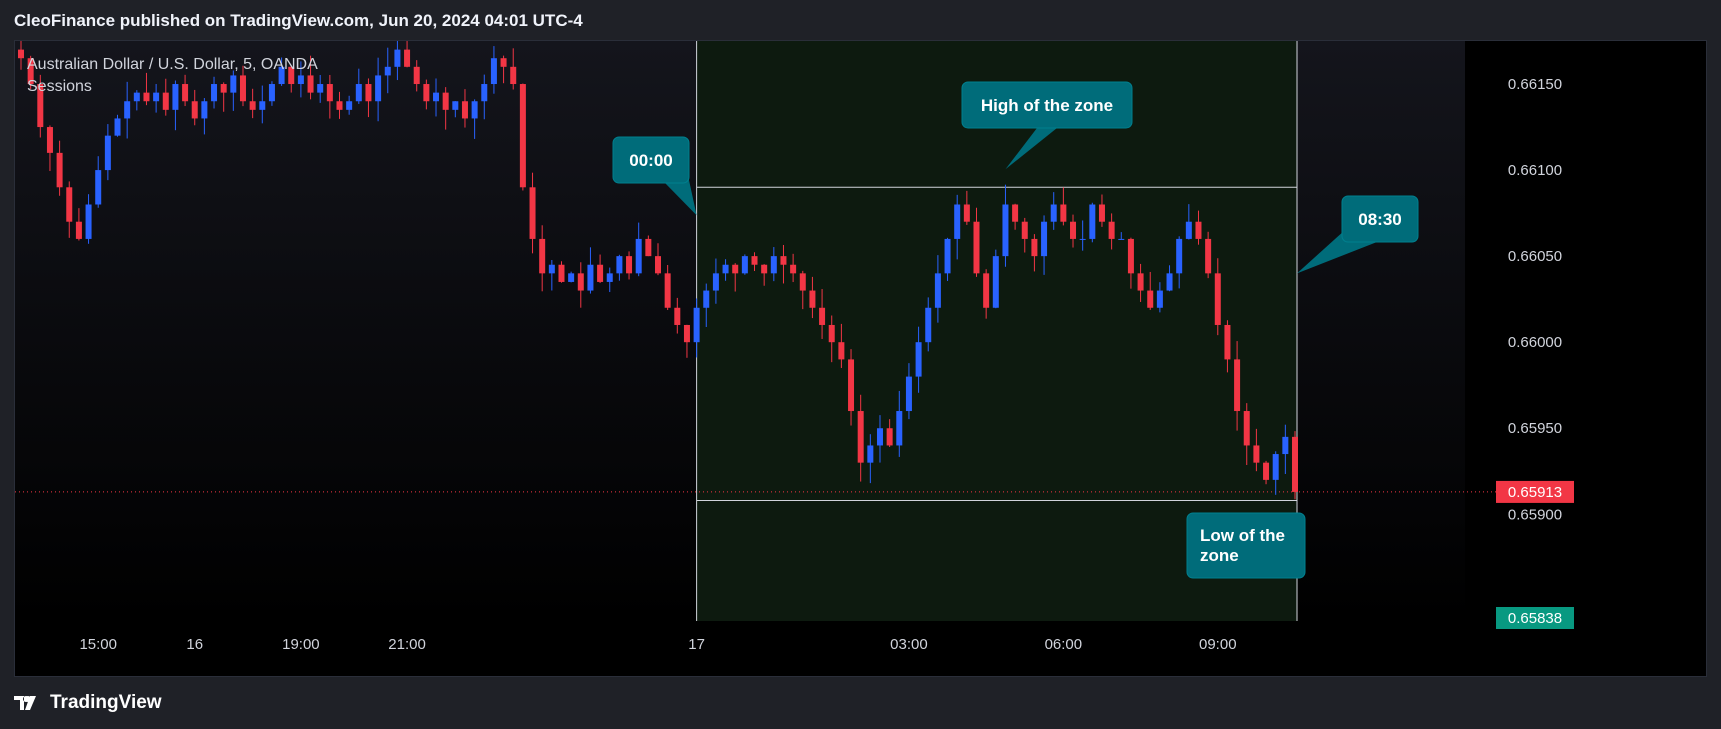 The height and width of the screenshot is (729, 1721). What do you see at coordinates (88, 703) in the screenshot?
I see `tradingview-logo: TradingView` at bounding box center [88, 703].